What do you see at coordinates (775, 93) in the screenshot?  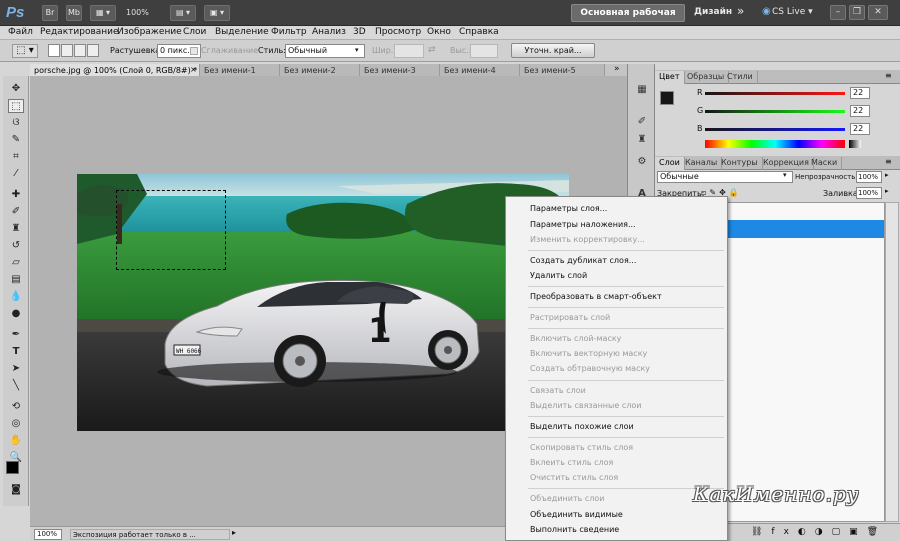 I see `red-slider` at bounding box center [775, 93].